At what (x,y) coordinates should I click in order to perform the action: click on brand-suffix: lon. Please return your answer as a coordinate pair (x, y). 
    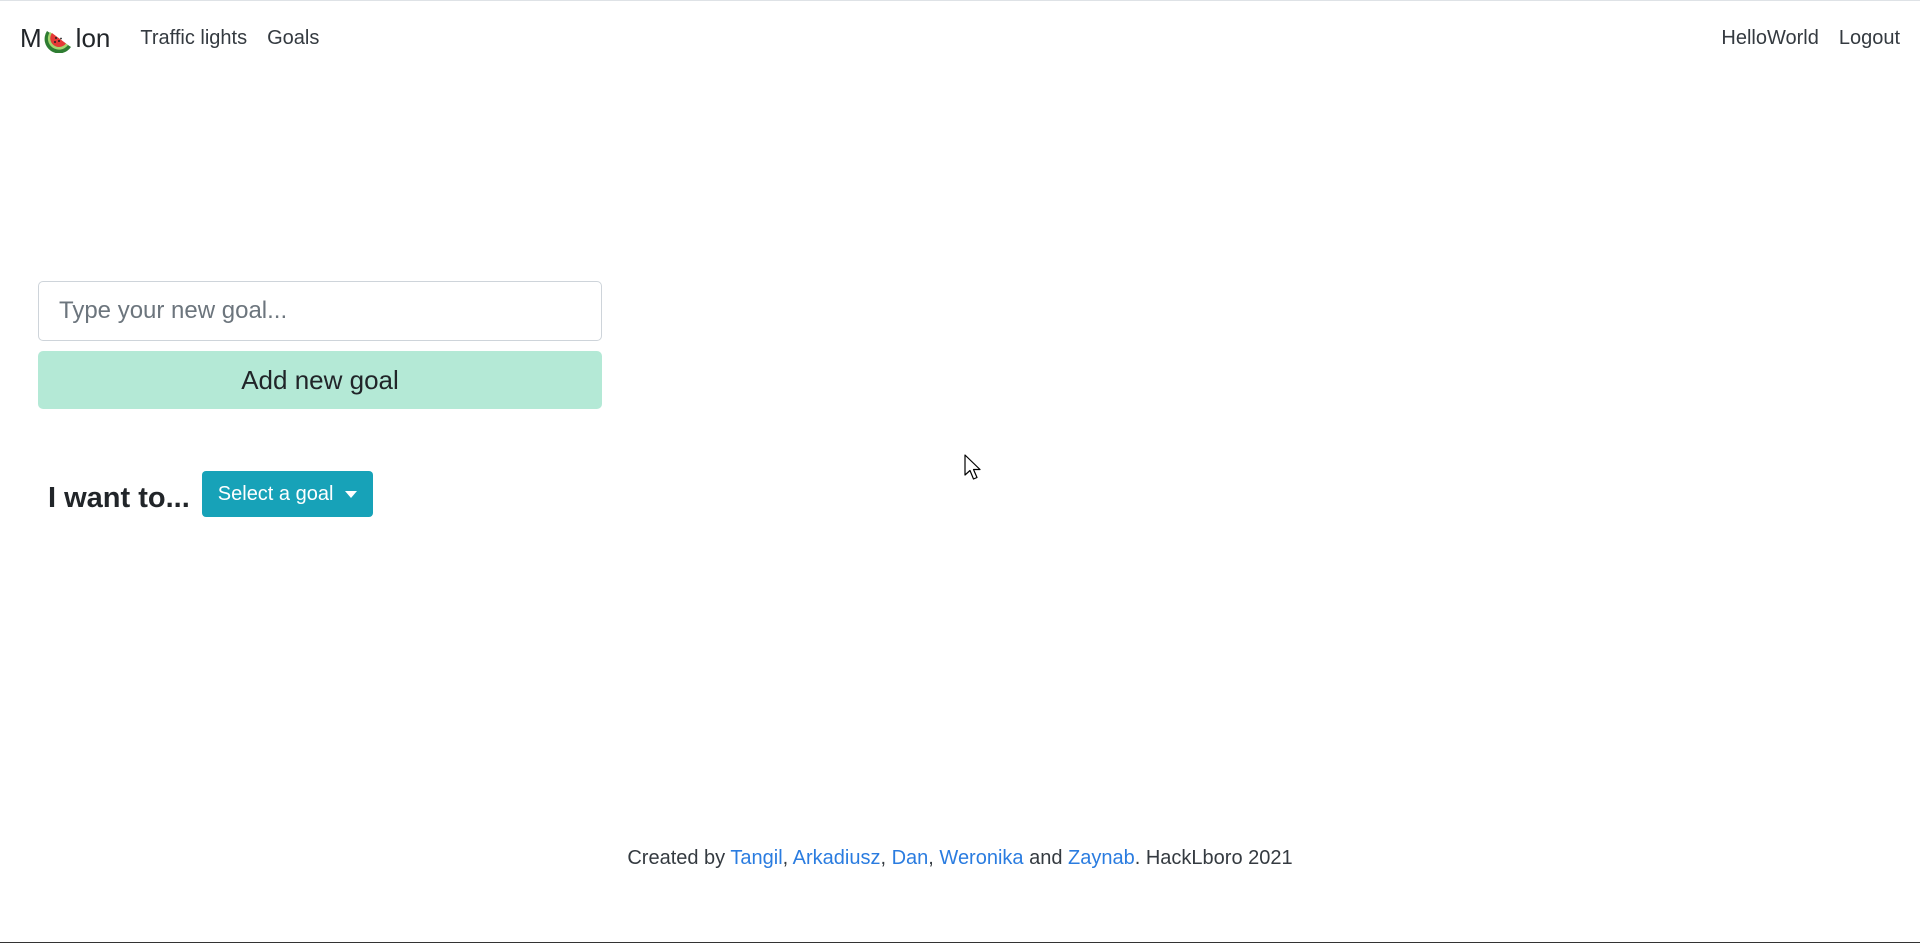
    Looking at the image, I should click on (93, 37).